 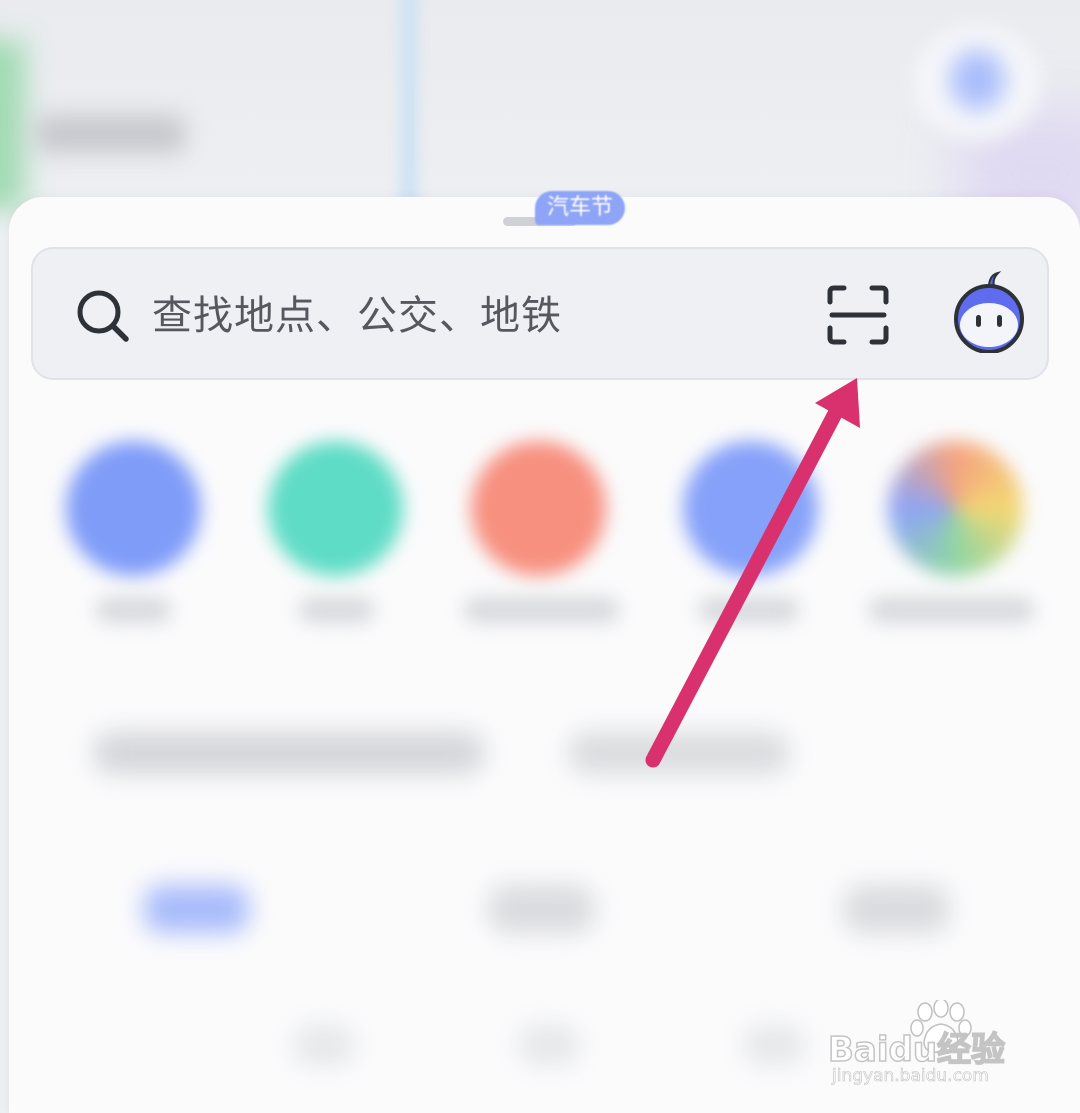 What do you see at coordinates (977, 80) in the screenshot?
I see `location-dot-icon` at bounding box center [977, 80].